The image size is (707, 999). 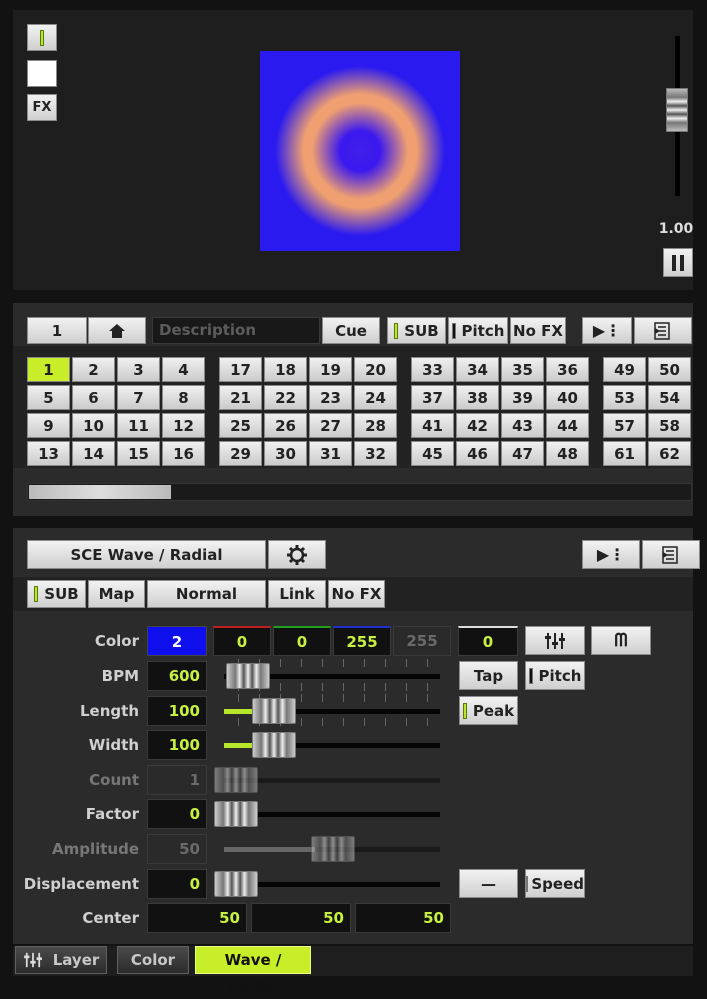 What do you see at coordinates (488, 883) in the screenshot?
I see `displacement-dash-button: —` at bounding box center [488, 883].